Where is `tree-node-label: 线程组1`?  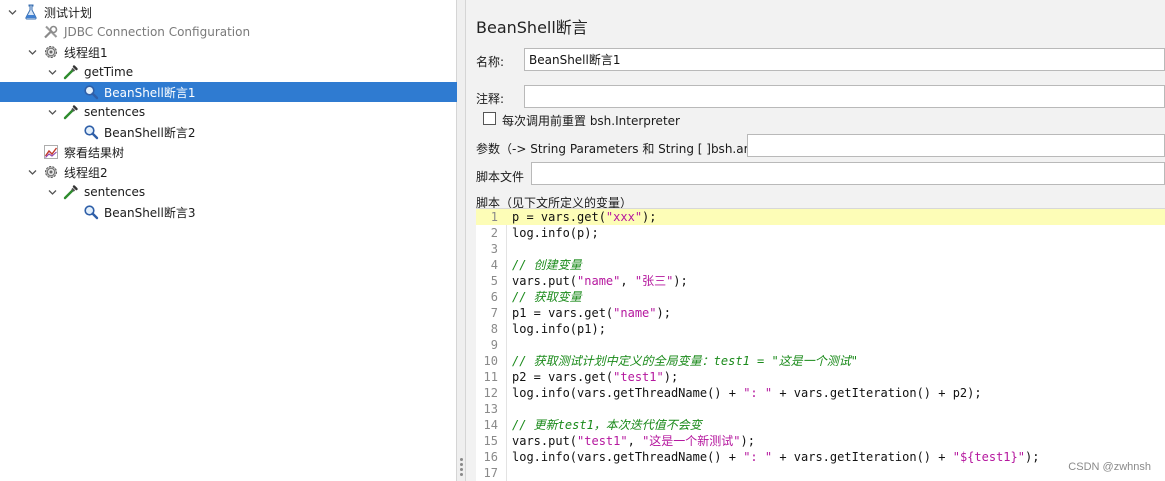
tree-node-label: 线程组1 is located at coordinates (86, 52).